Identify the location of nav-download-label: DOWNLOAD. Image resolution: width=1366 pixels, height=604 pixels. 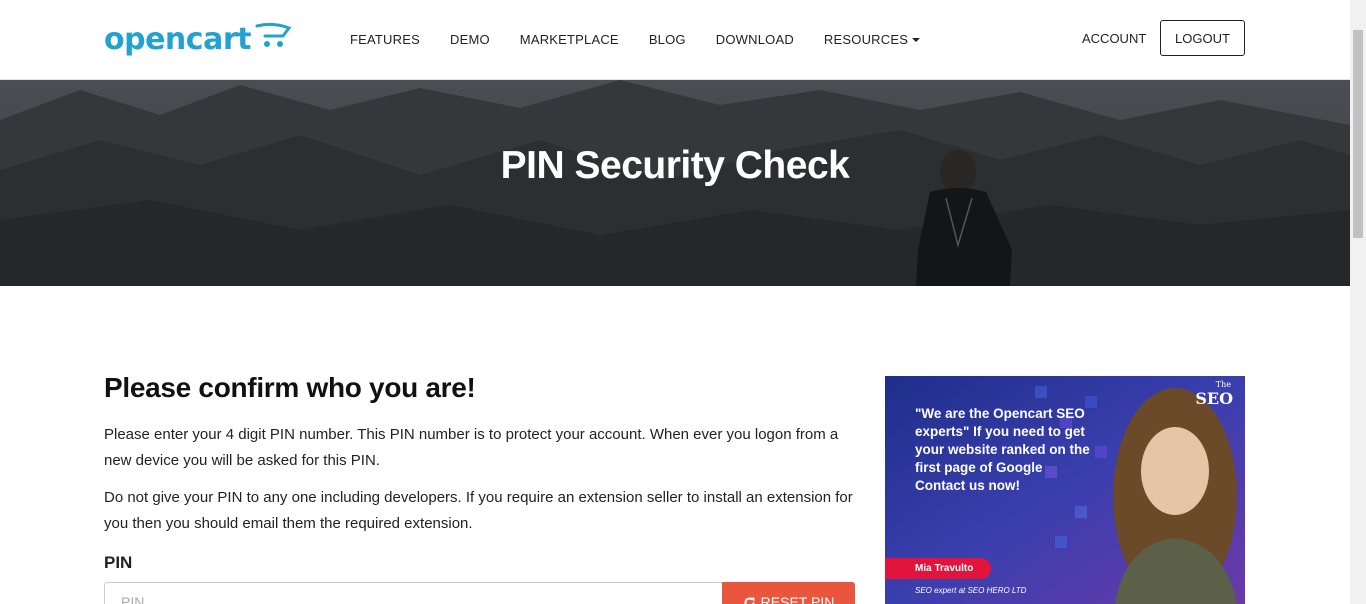
(754, 39).